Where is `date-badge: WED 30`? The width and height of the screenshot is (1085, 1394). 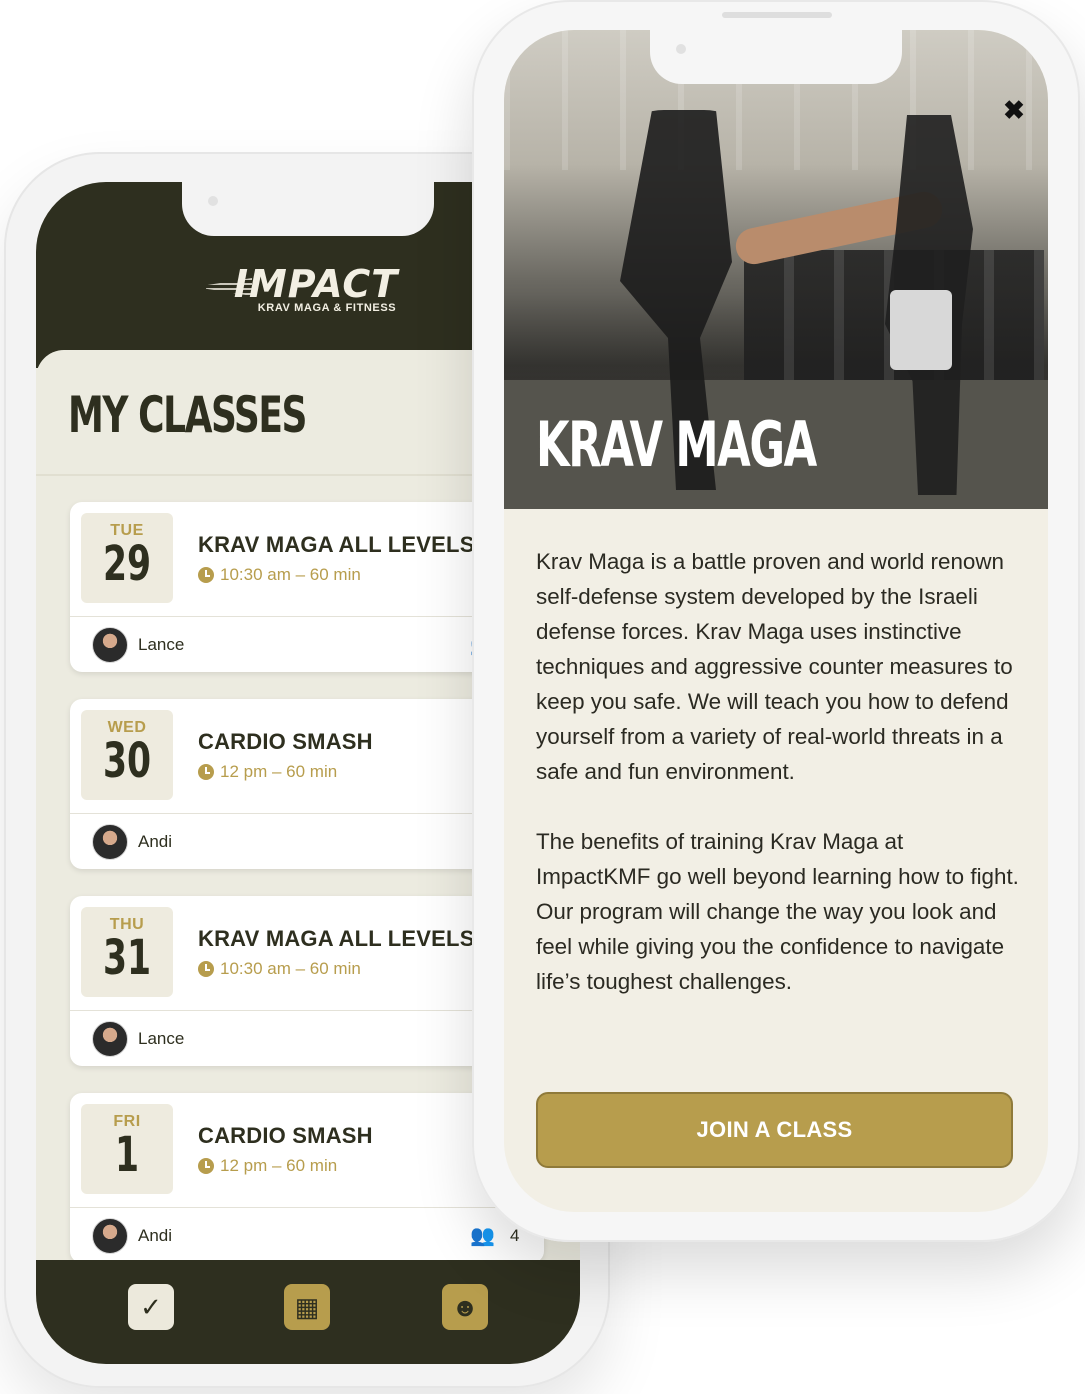 date-badge: WED 30 is located at coordinates (127, 755).